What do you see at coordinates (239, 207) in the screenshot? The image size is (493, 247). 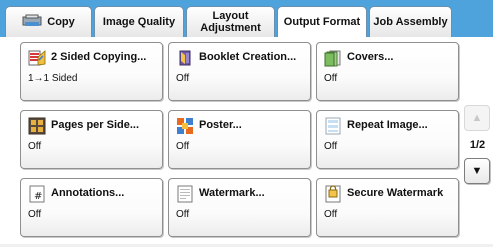 I see `watermark-button: Watermark... Off` at bounding box center [239, 207].